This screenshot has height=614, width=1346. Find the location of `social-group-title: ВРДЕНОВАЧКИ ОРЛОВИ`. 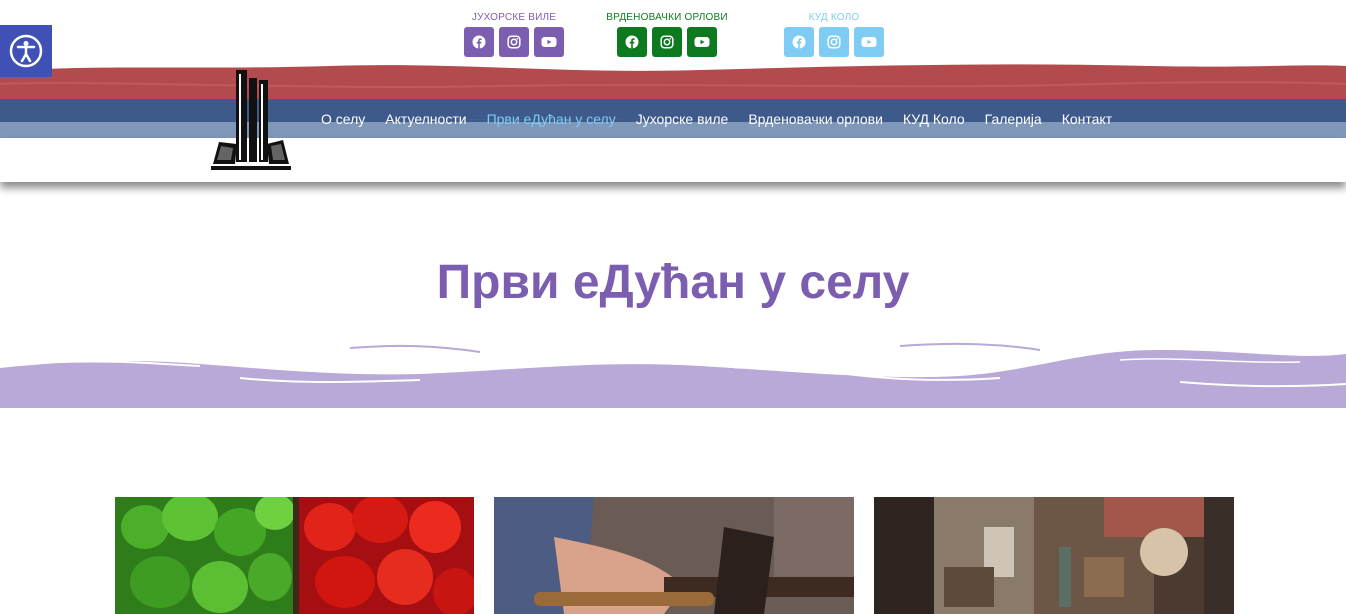

social-group-title: ВРДЕНОВАЧКИ ОРЛОВИ is located at coordinates (667, 17).